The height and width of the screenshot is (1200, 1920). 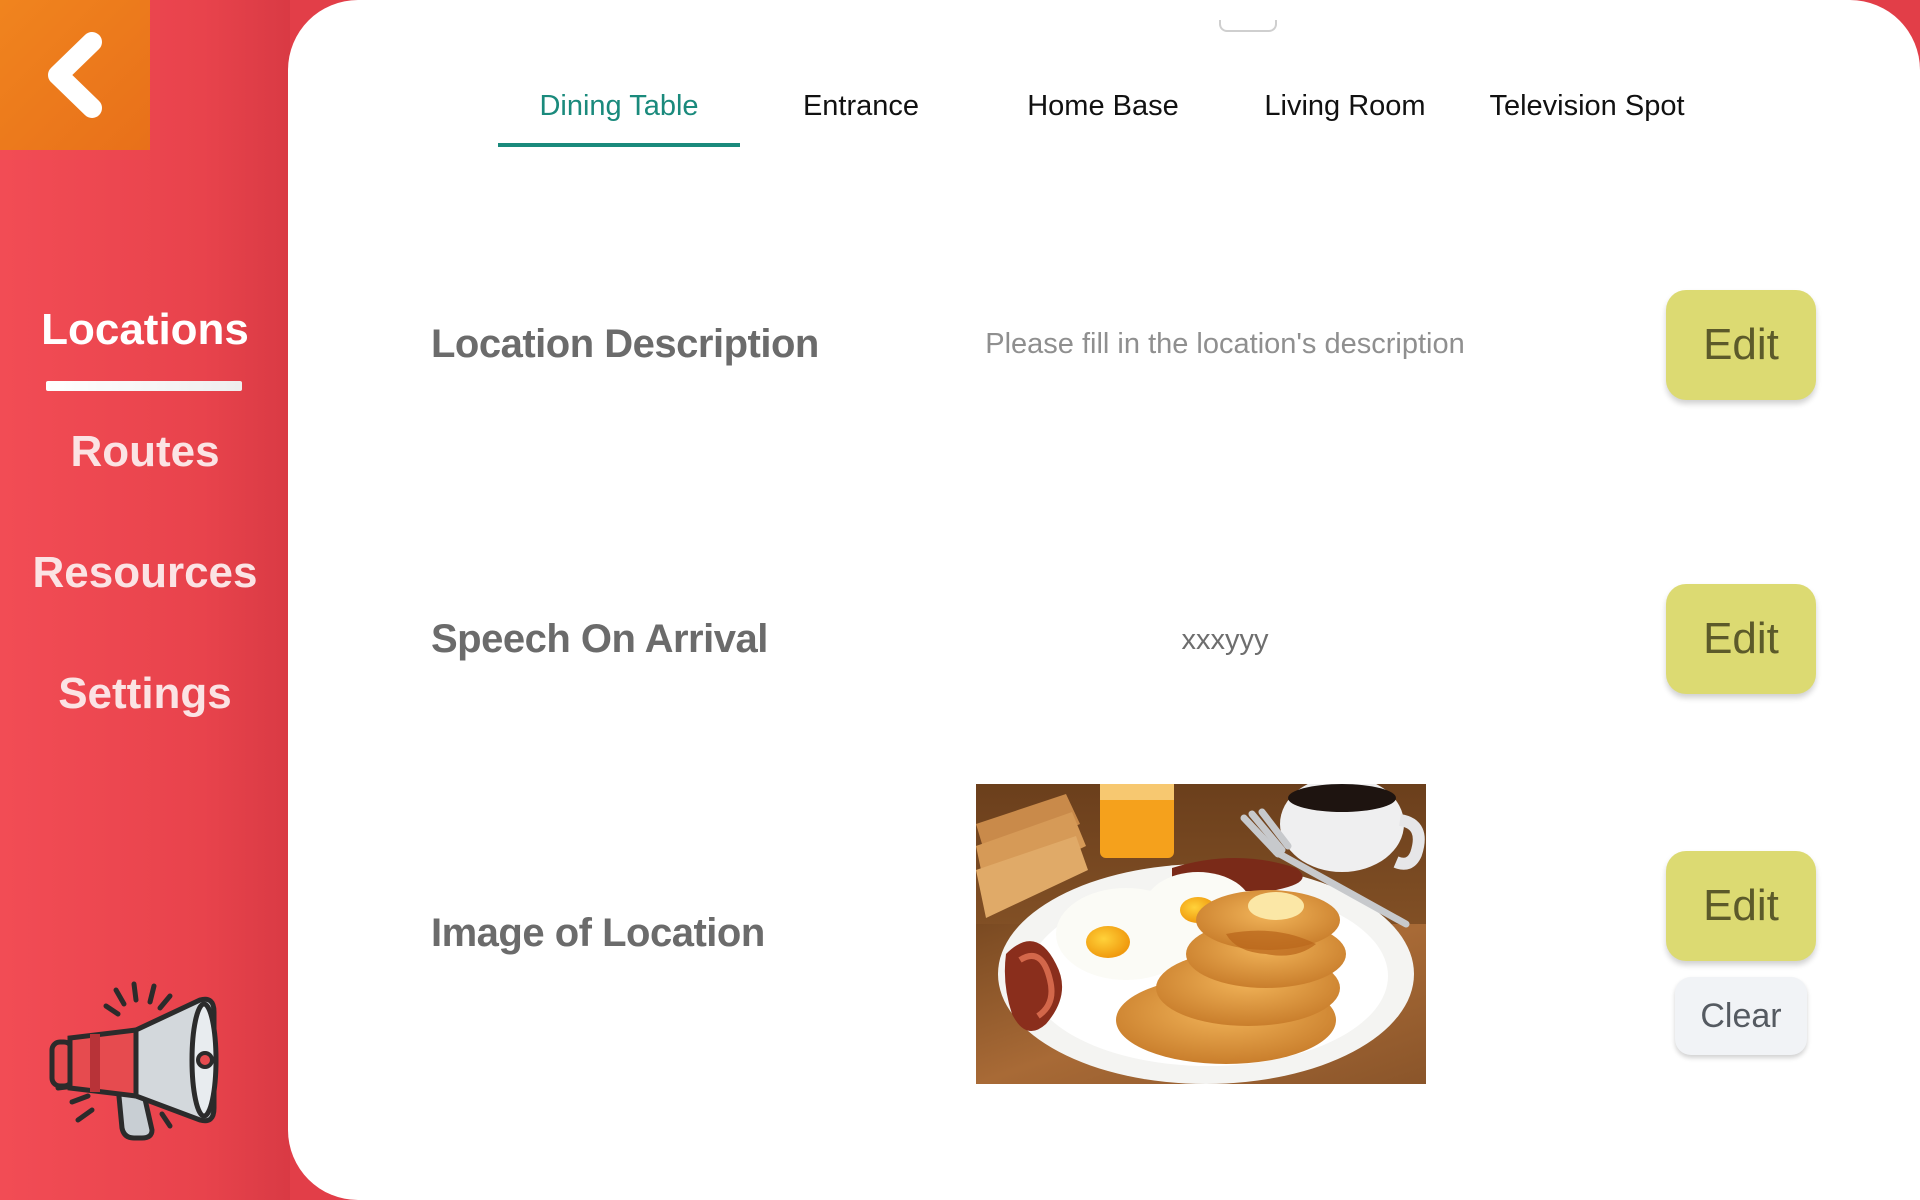 I want to click on location-image, so click(x=1201, y=934).